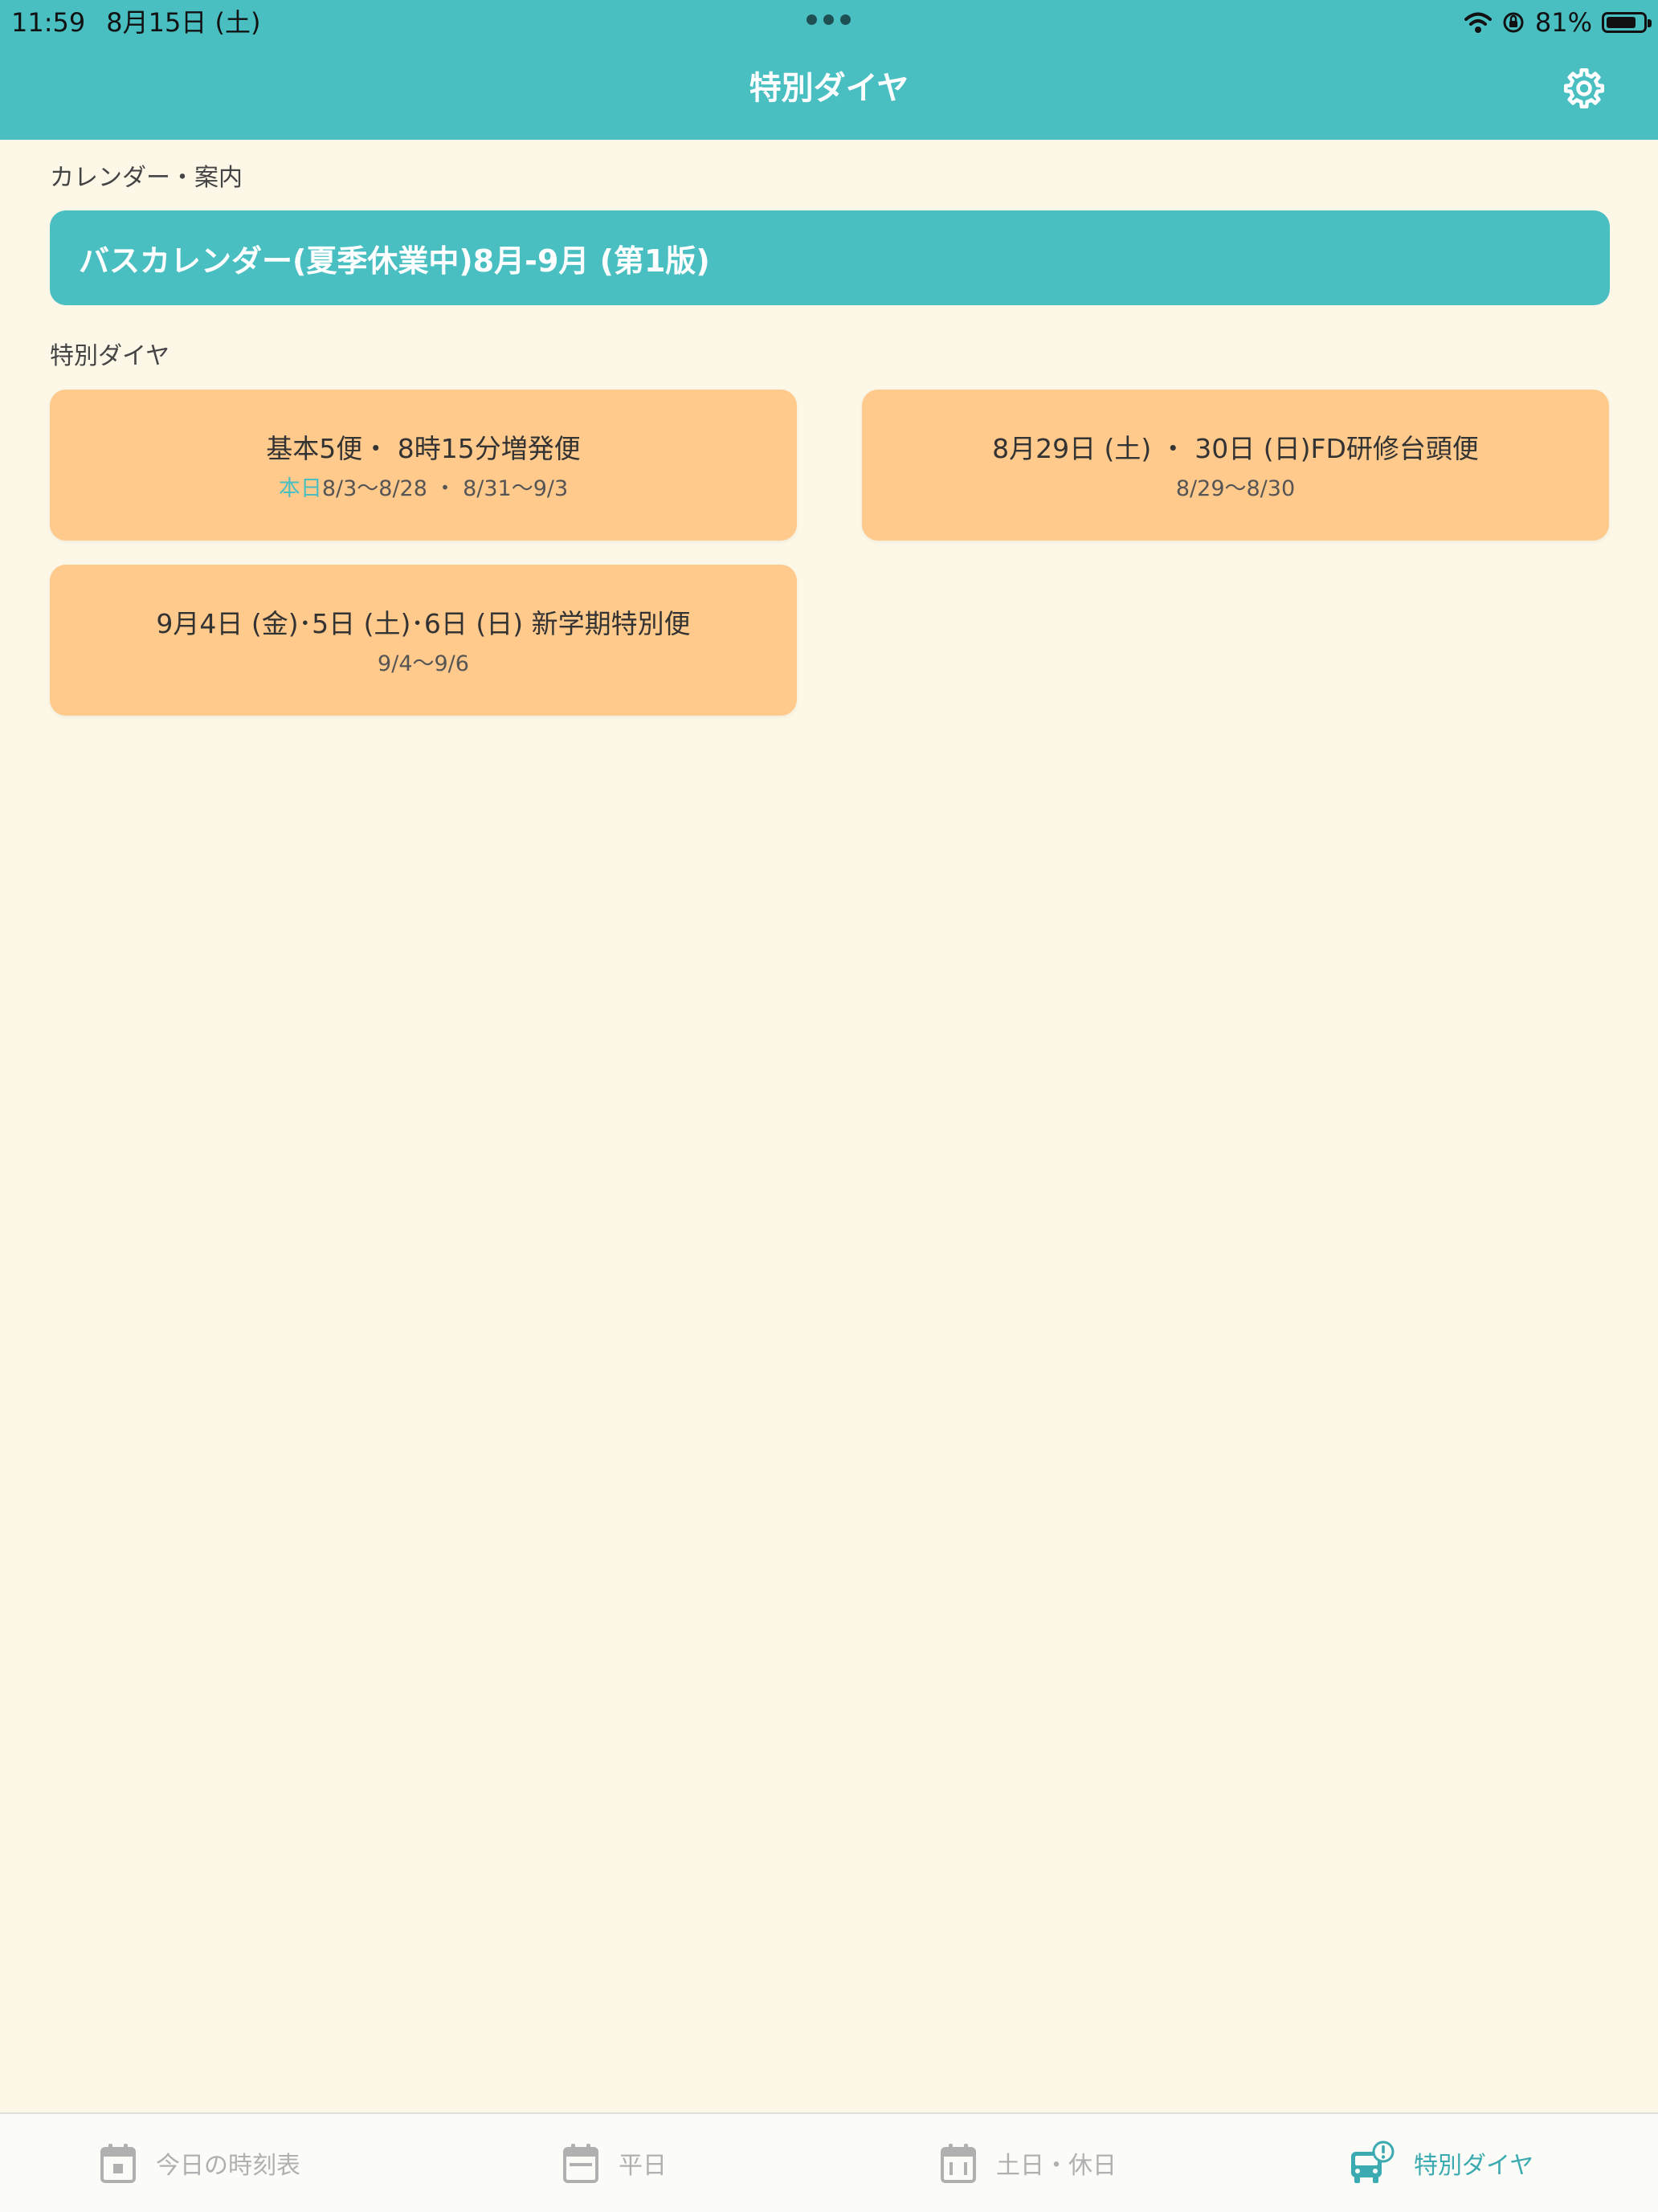 Image resolution: width=1658 pixels, height=2212 pixels. Describe the element at coordinates (183, 22) in the screenshot. I see `status-date: 8月15日 (土)` at that location.